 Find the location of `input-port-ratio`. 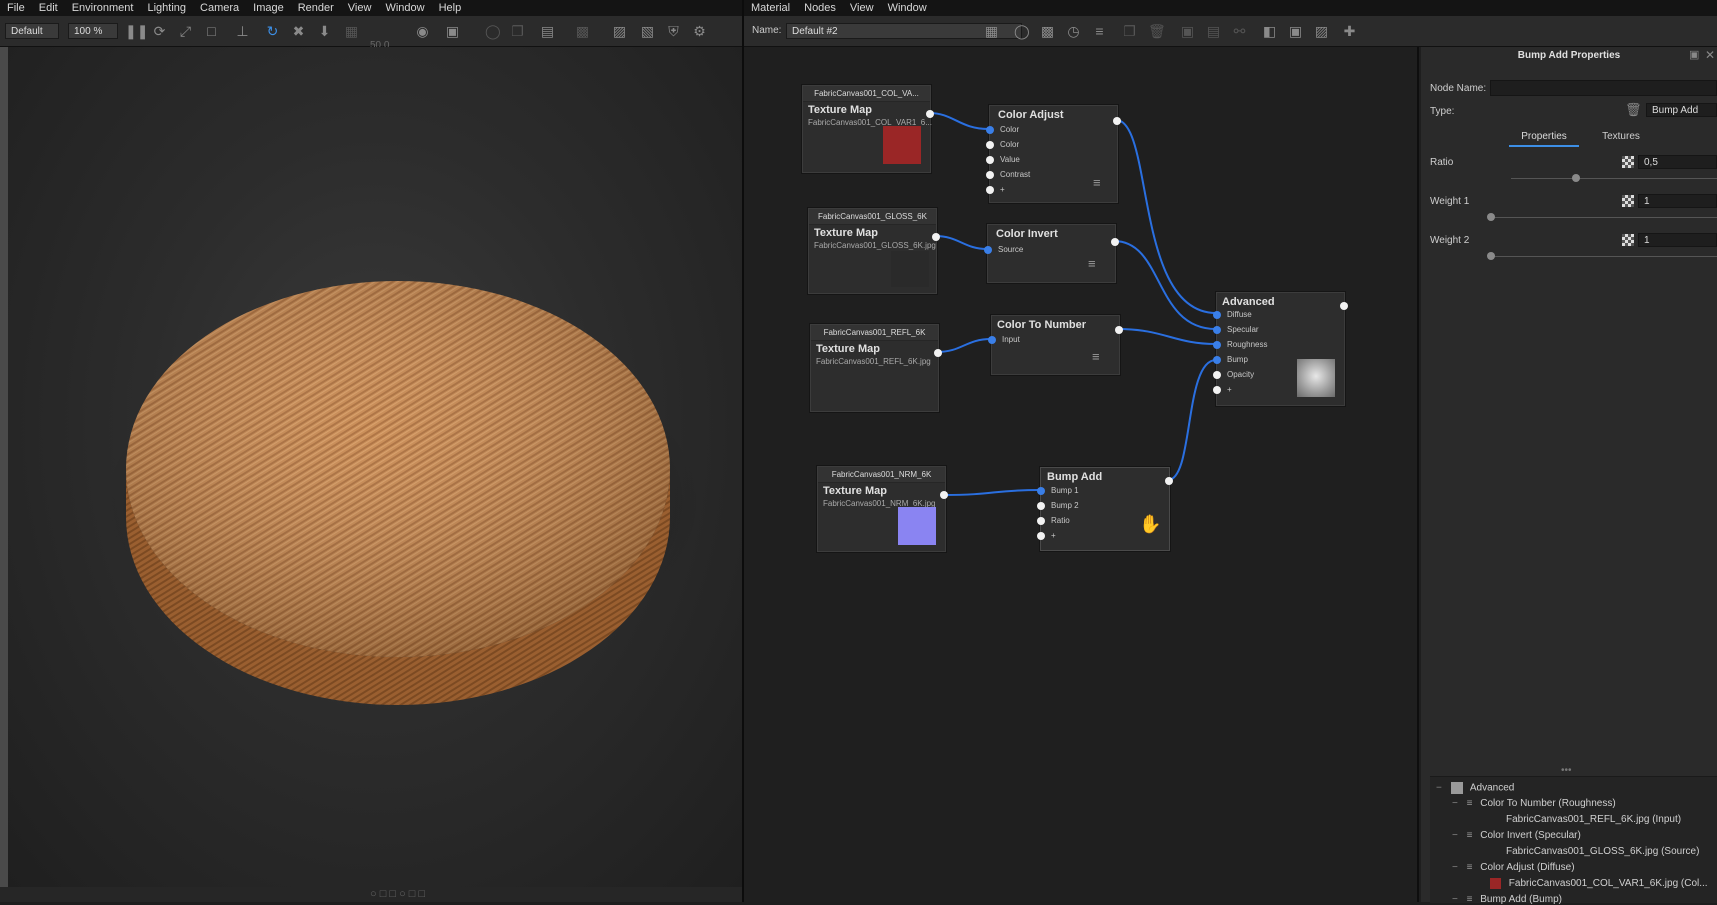

input-port-ratio is located at coordinates (1041, 521).